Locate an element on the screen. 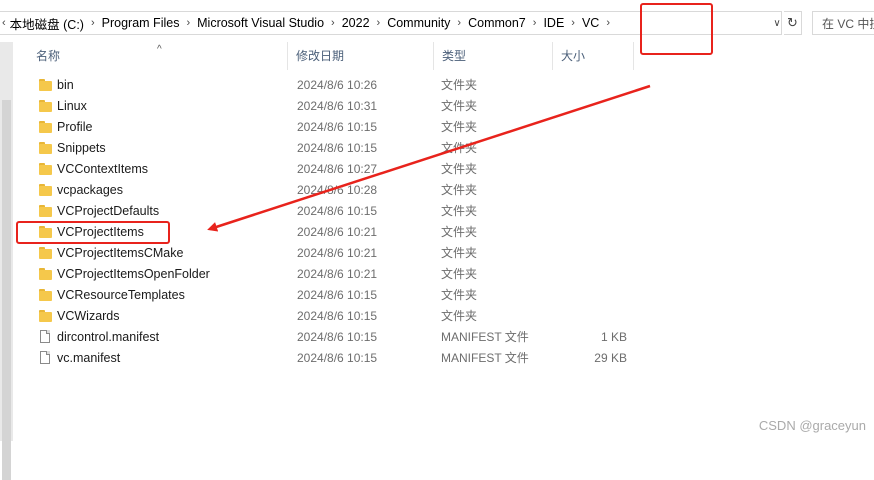  list-item: Snippets 2024/8/6 10:15 文件夹 is located at coordinates (334, 148).